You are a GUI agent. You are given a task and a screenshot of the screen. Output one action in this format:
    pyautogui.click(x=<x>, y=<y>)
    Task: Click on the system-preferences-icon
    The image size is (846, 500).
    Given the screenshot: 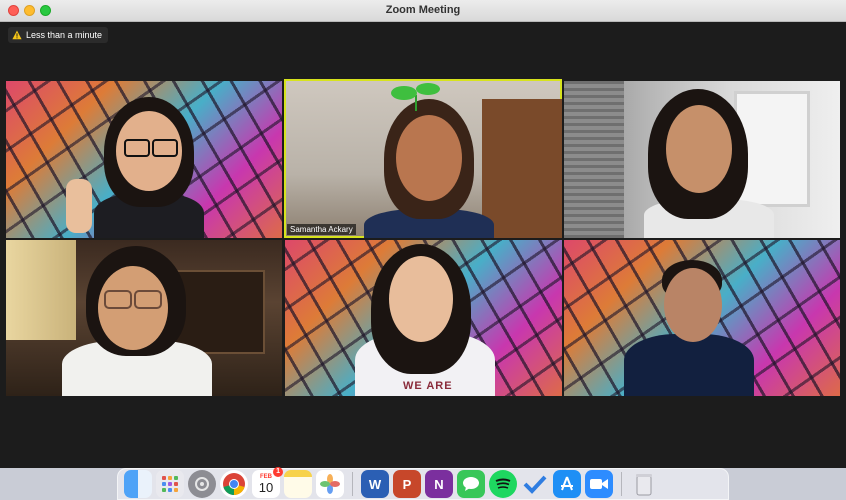 What is the action you would take?
    pyautogui.click(x=202, y=484)
    